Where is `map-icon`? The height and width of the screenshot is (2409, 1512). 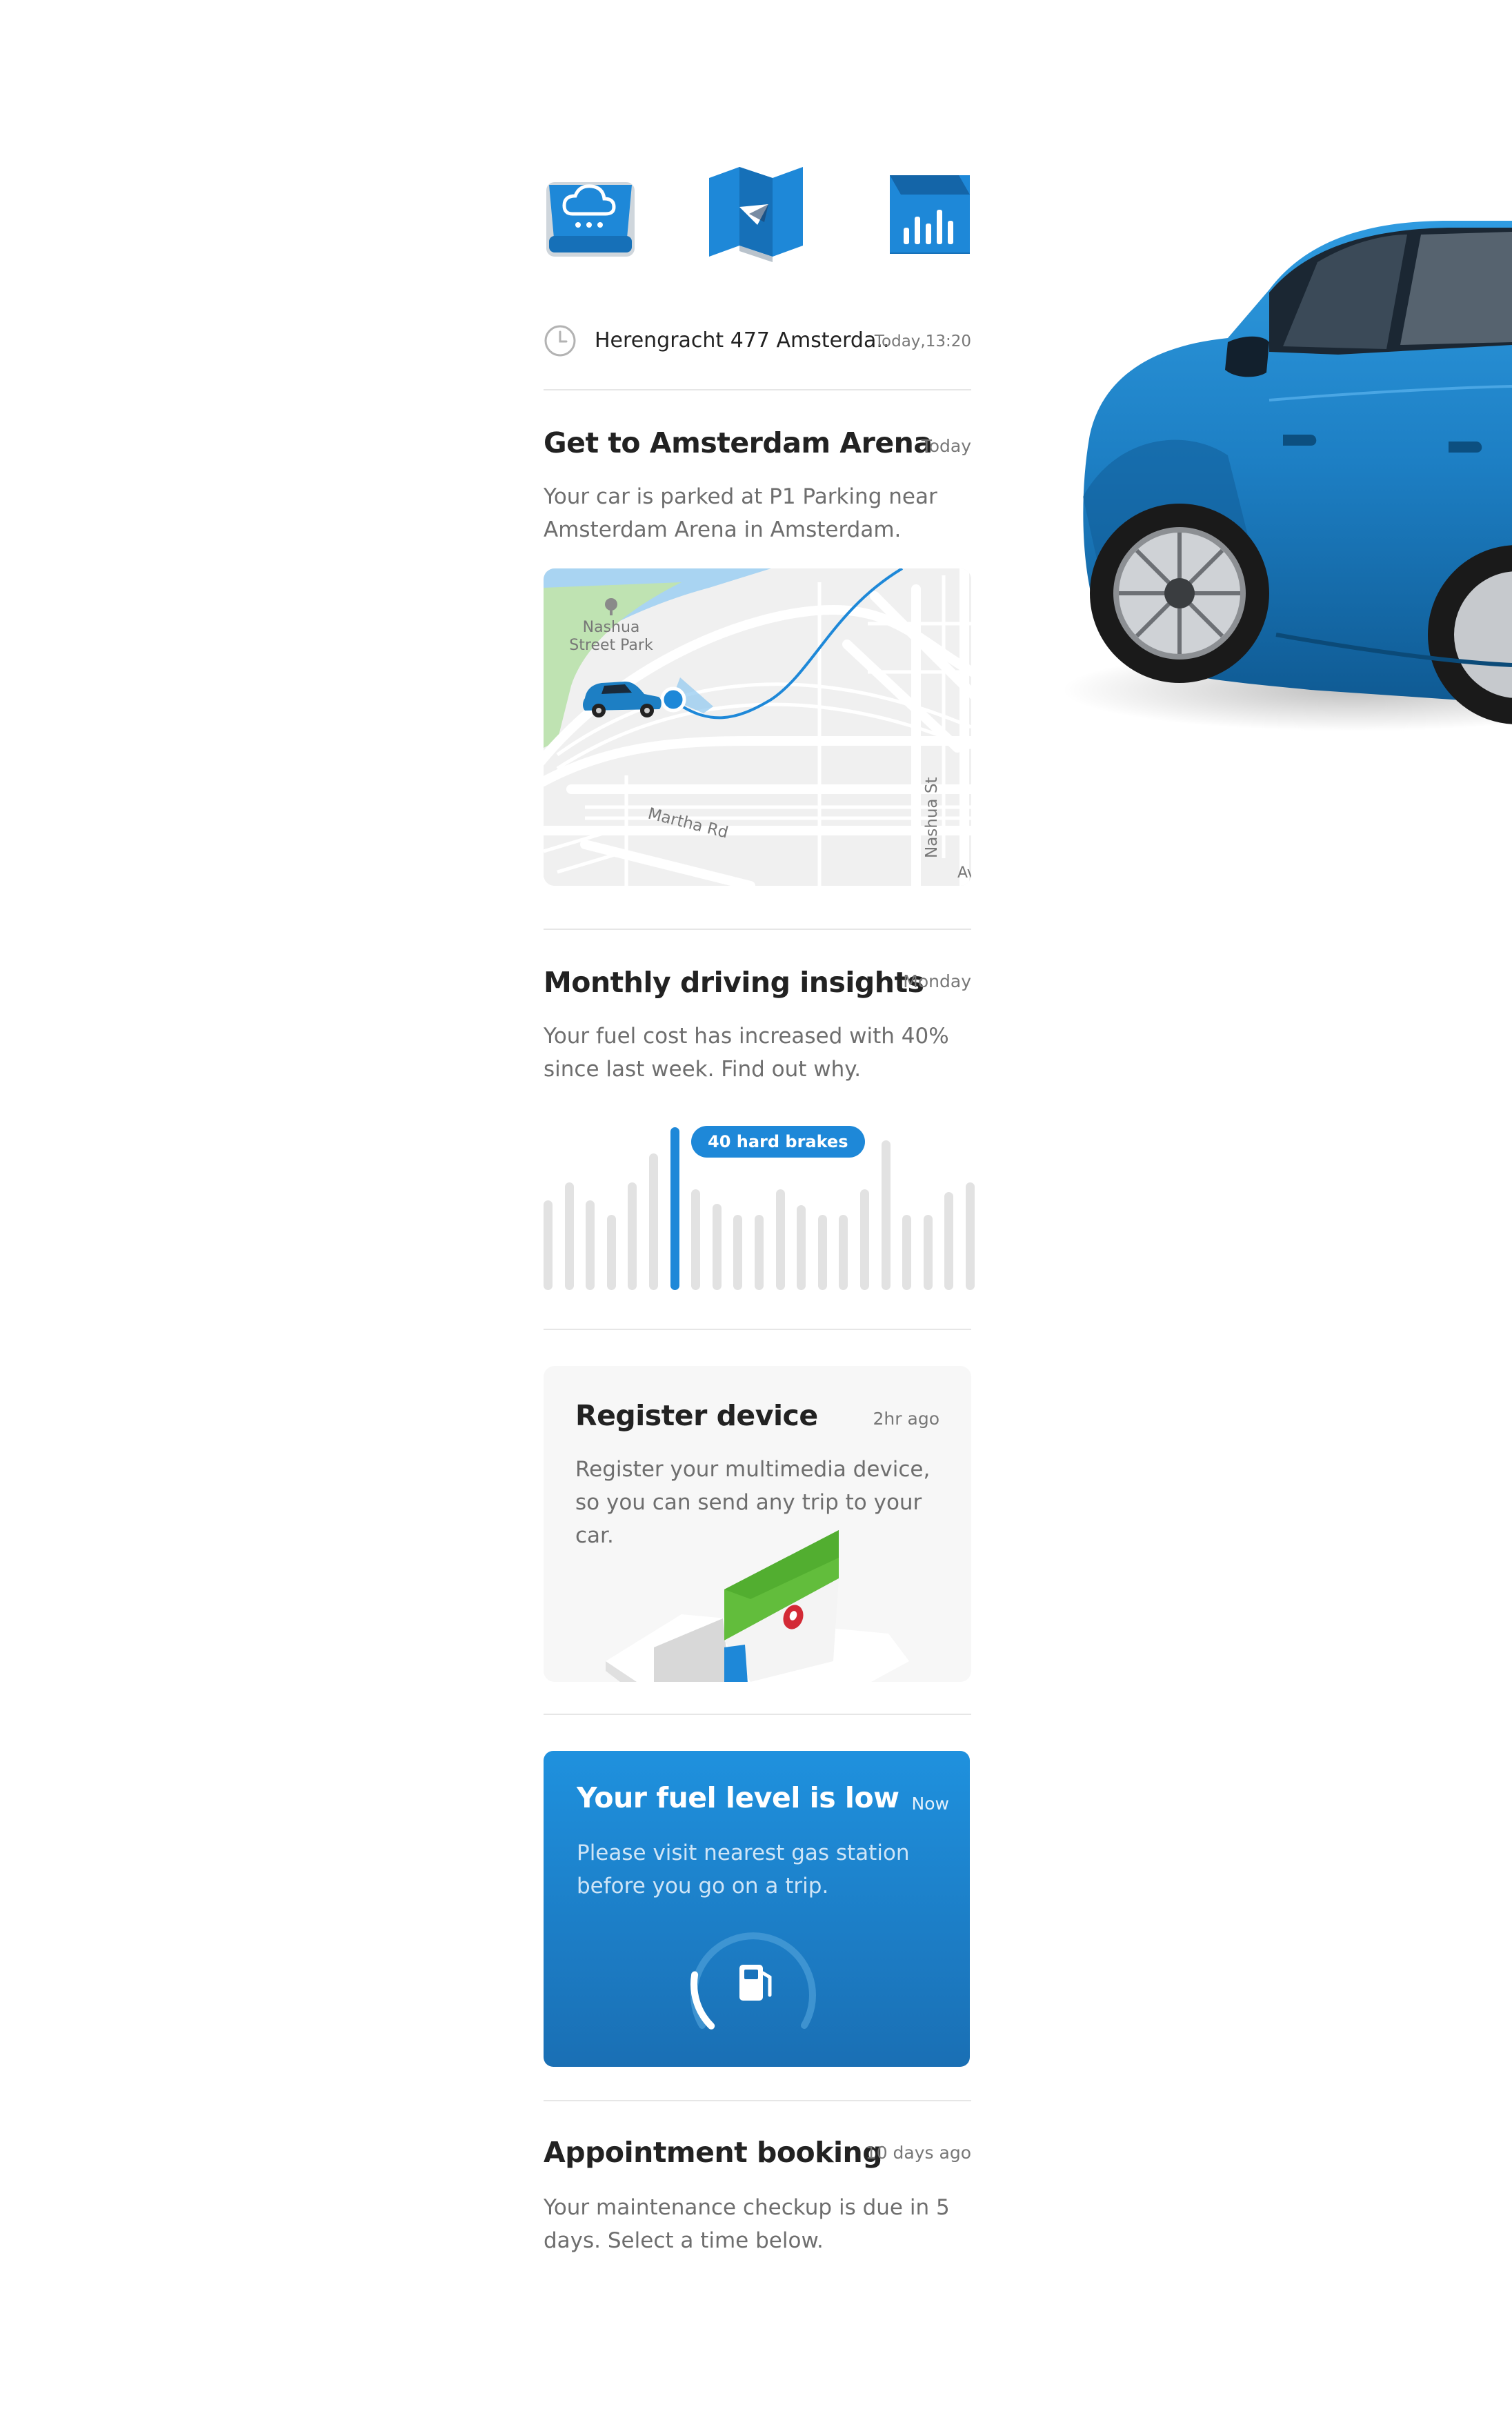 map-icon is located at coordinates (756, 215).